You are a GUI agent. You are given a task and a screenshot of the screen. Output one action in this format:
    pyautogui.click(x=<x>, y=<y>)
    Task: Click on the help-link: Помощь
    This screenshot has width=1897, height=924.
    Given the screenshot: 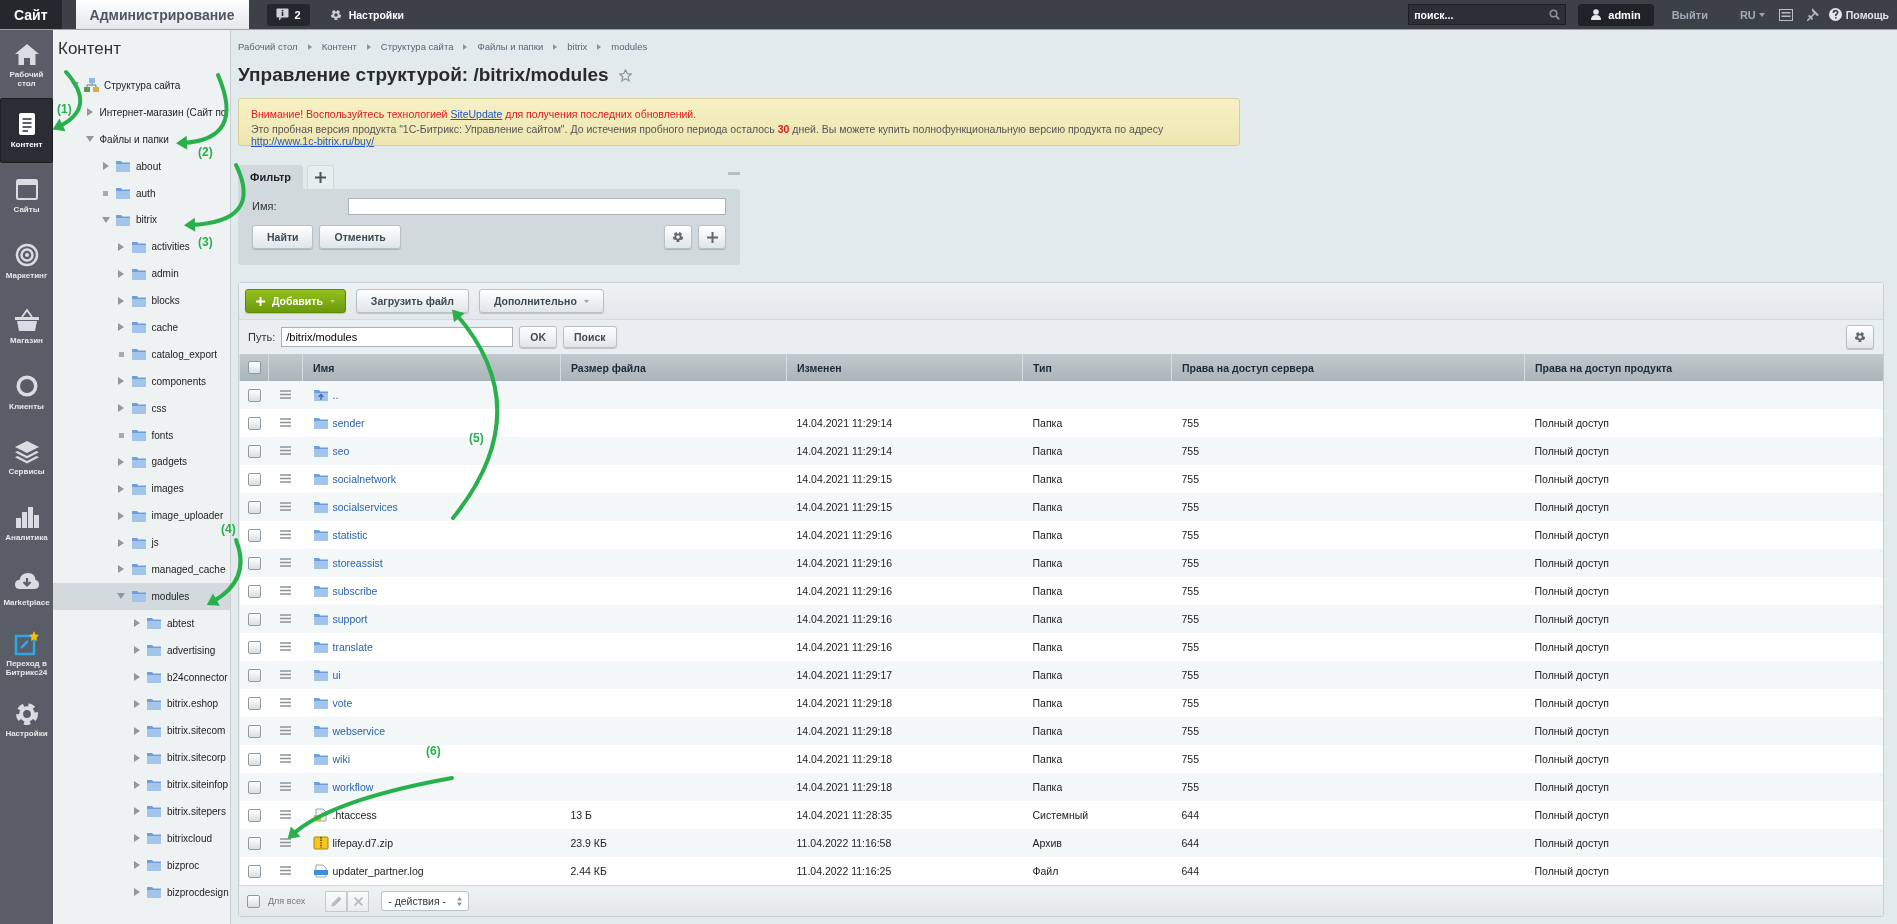 What is the action you would take?
    pyautogui.click(x=1858, y=14)
    